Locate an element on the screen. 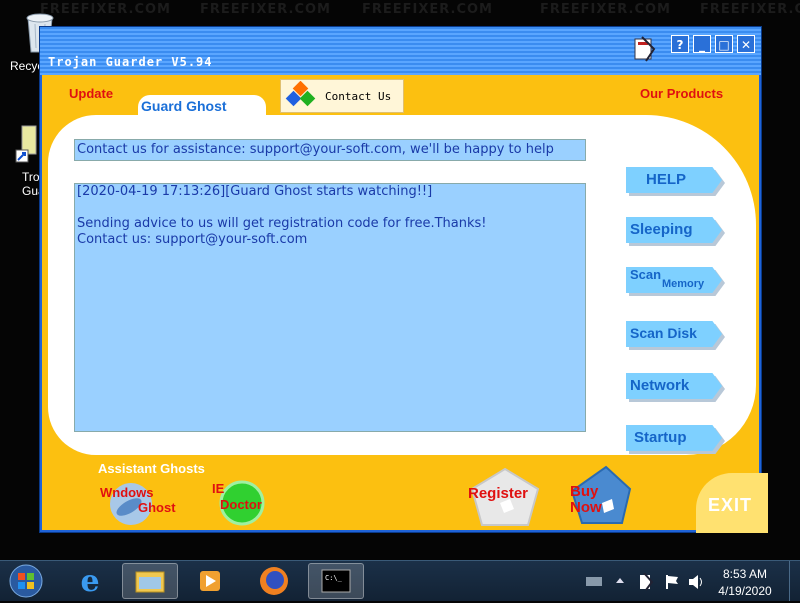 This screenshot has height=603, width=800. show-desktop-button is located at coordinates (794, 581).